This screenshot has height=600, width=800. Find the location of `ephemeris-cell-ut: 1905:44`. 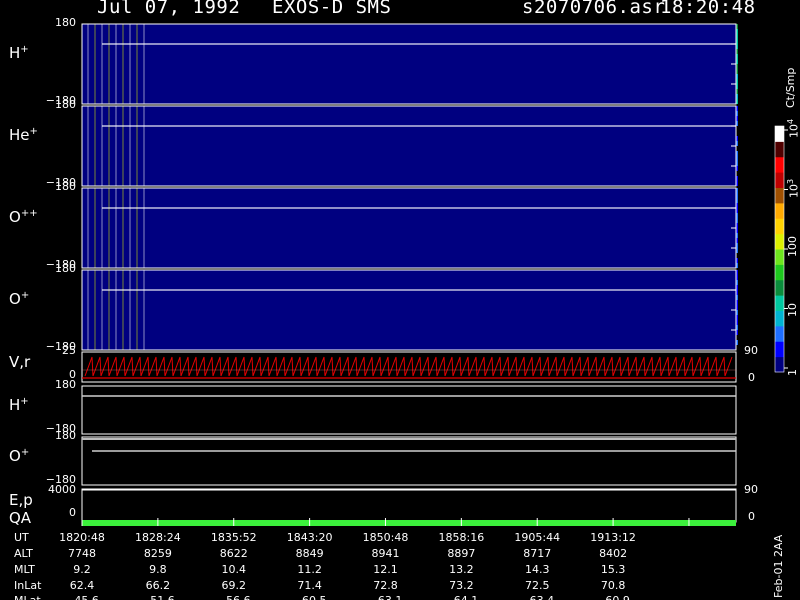

ephemeris-cell-ut: 1905:44 is located at coordinates (537, 537).